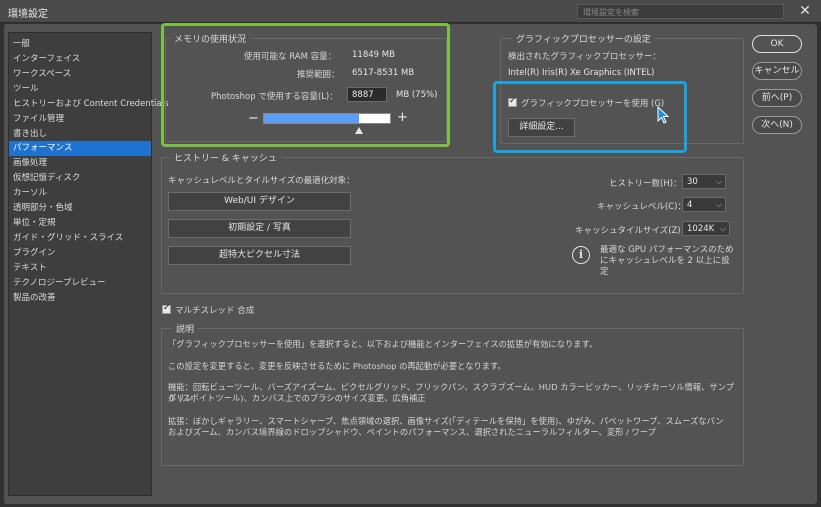 The image size is (821, 507). I want to click on cache-levels-label: キャッシュレベル(C)：, so click(641, 207).